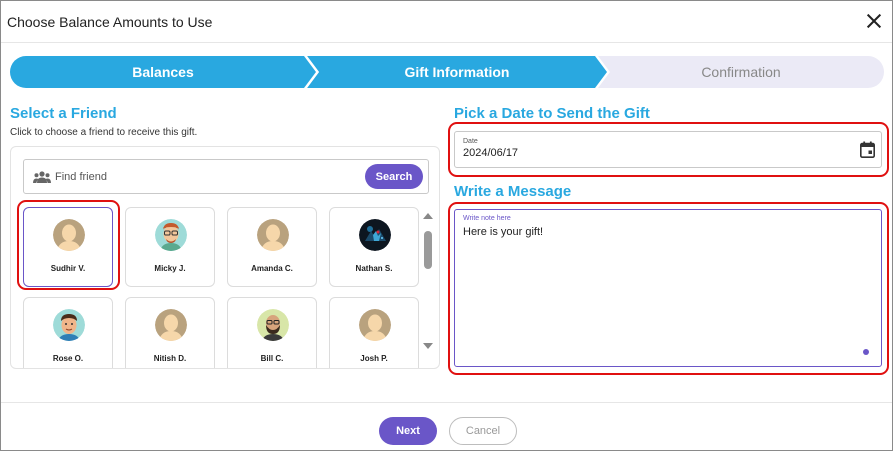 Image resolution: width=893 pixels, height=451 pixels. I want to click on select-friend-heading: Select a Friend, so click(63, 113).